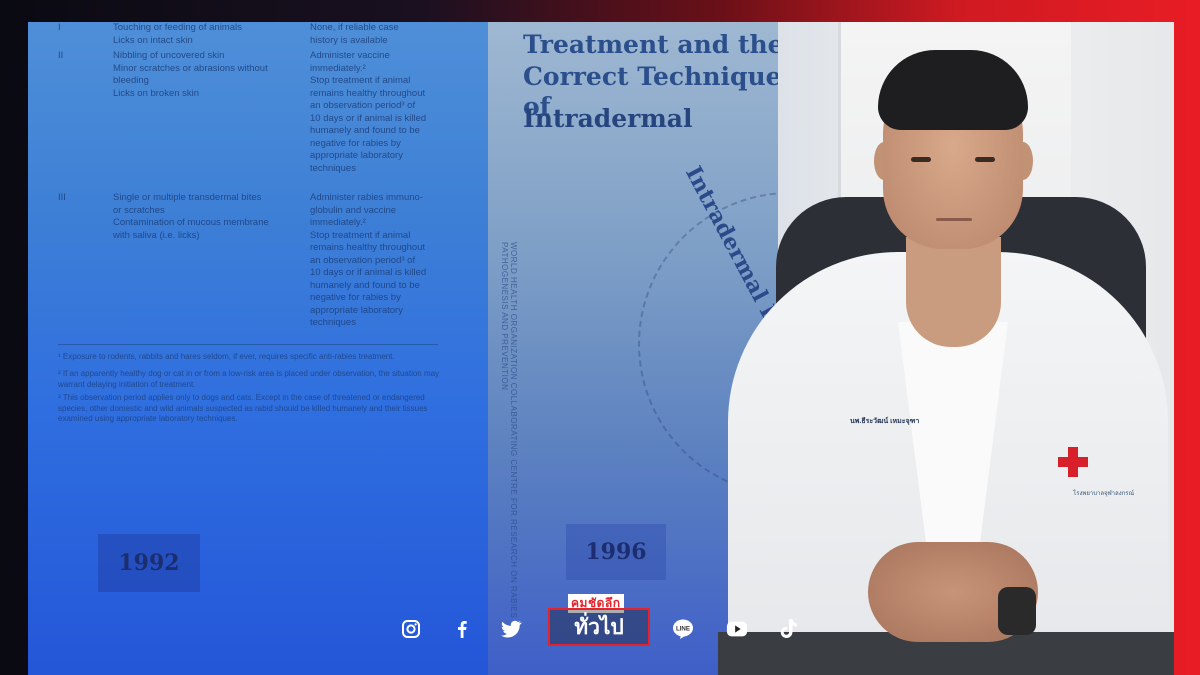 This screenshot has width=1200, height=675. I want to click on year-label: 1992, so click(149, 563).